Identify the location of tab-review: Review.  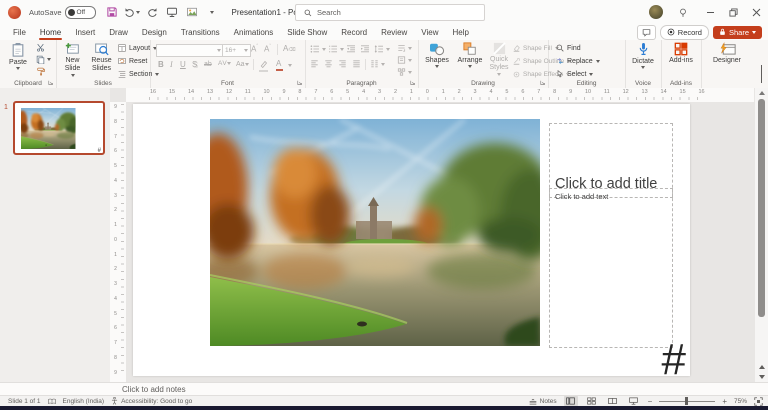
(394, 32).